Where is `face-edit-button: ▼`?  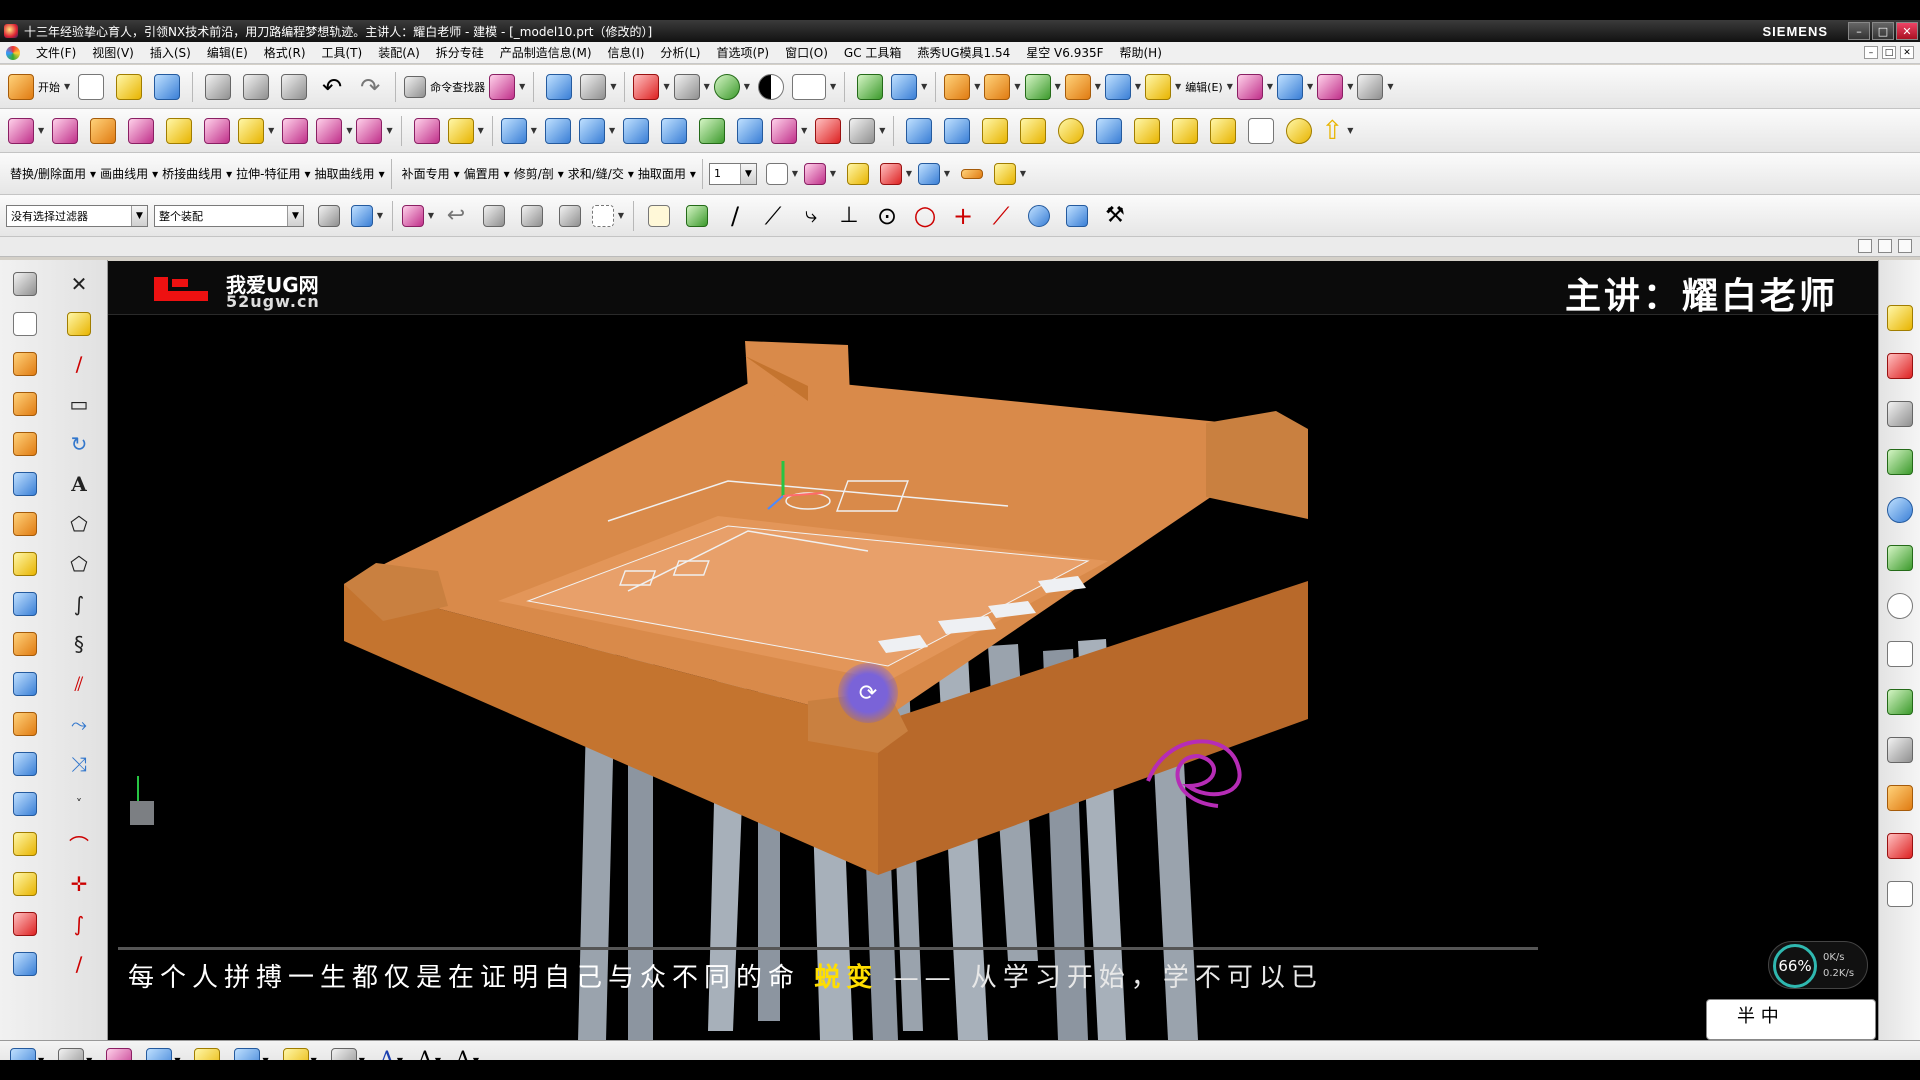
face-edit-button: ▼ is located at coordinates (1295, 87).